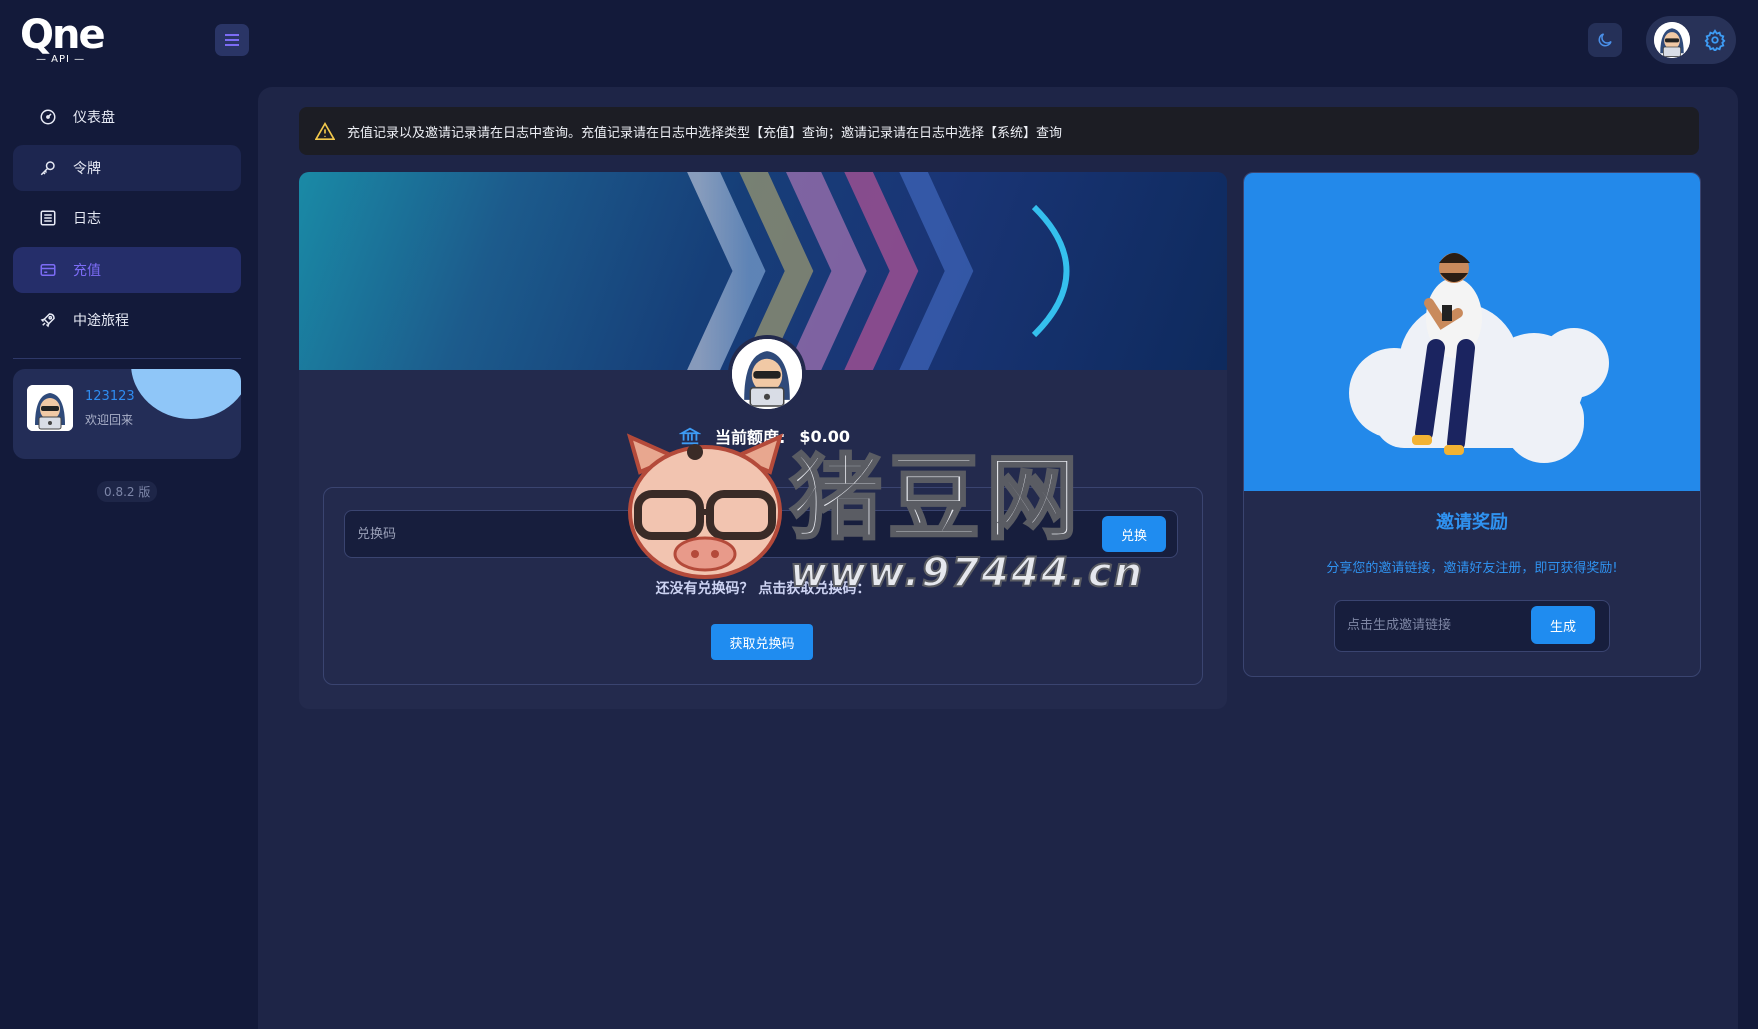 This screenshot has height=1029, width=1758. Describe the element at coordinates (127, 117) in the screenshot. I see `sidebar-item-dashboard: 仪表盘` at that location.